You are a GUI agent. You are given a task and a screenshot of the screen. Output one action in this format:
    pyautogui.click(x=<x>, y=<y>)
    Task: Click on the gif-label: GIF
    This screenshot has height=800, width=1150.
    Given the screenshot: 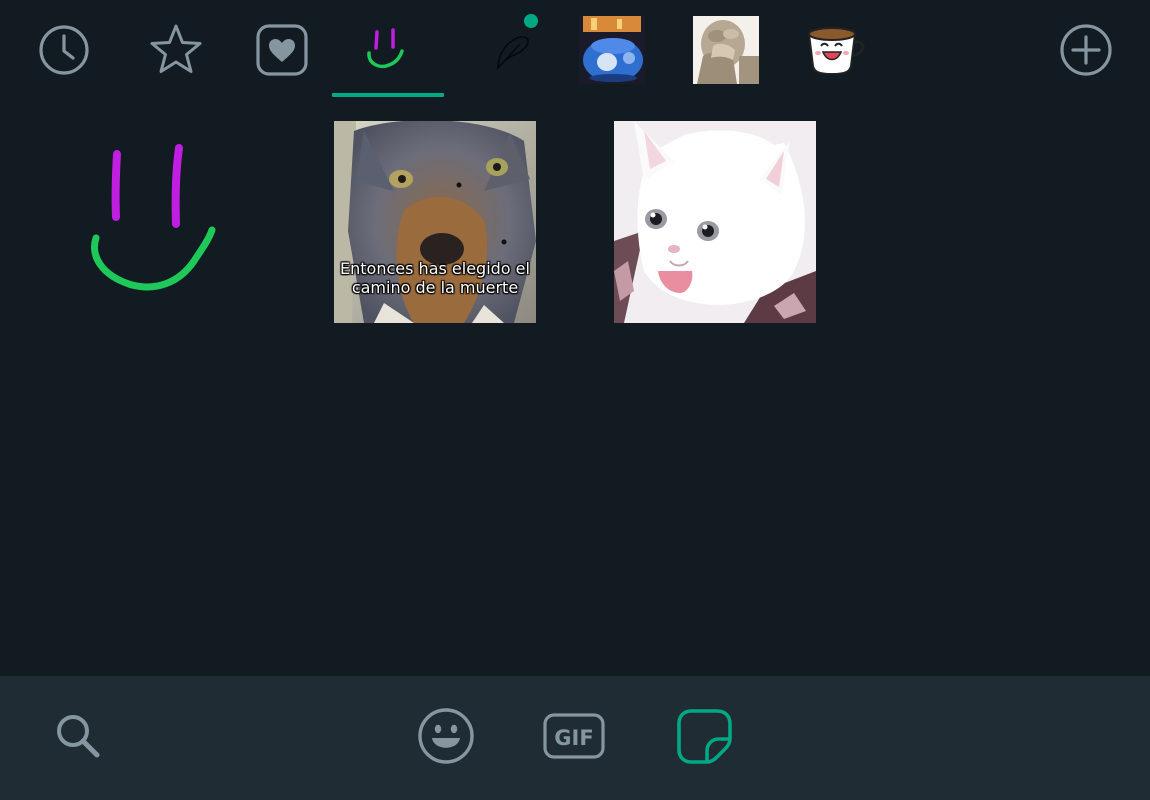 What is the action you would take?
    pyautogui.click(x=573, y=738)
    